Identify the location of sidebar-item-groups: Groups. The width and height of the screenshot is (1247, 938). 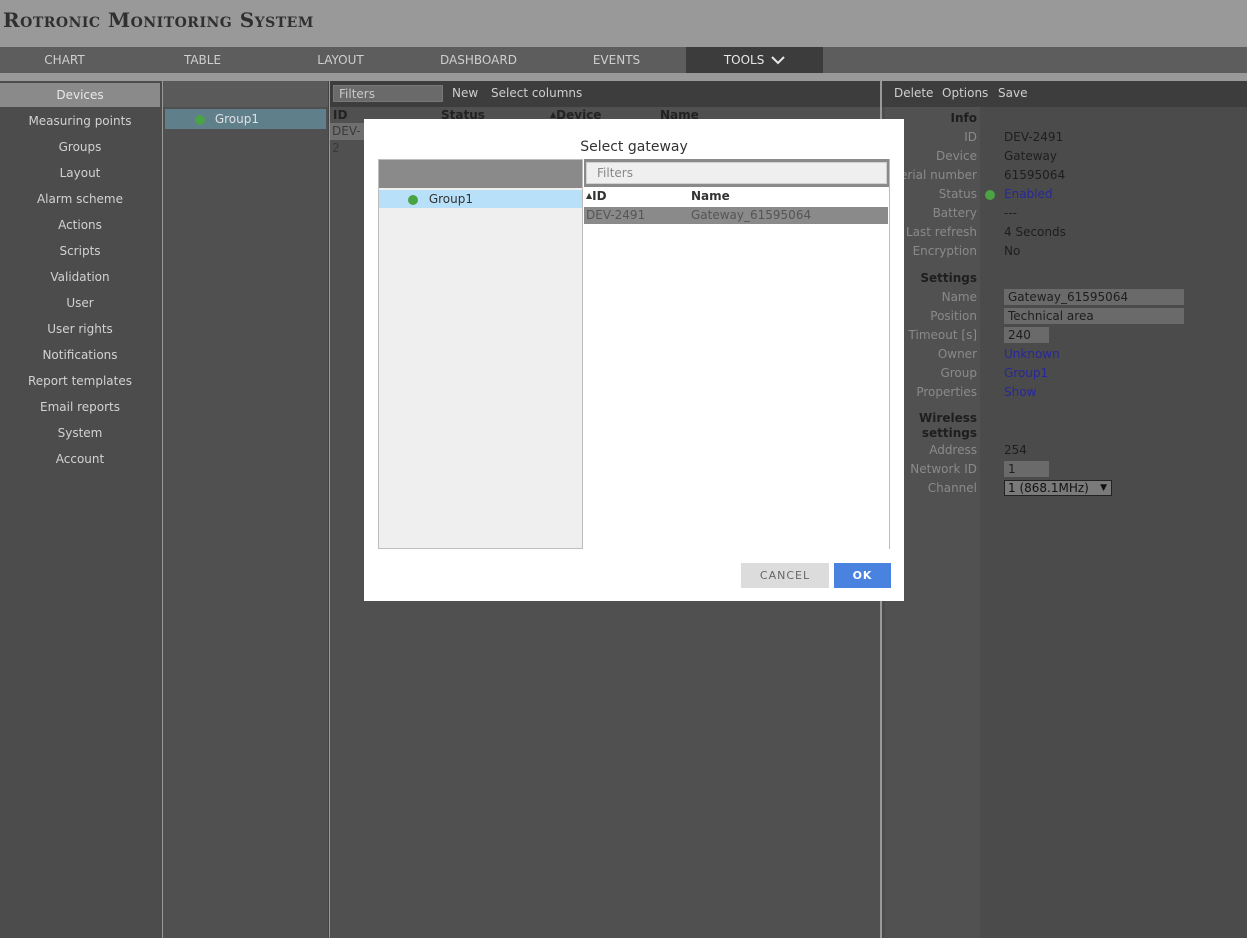
(80, 147).